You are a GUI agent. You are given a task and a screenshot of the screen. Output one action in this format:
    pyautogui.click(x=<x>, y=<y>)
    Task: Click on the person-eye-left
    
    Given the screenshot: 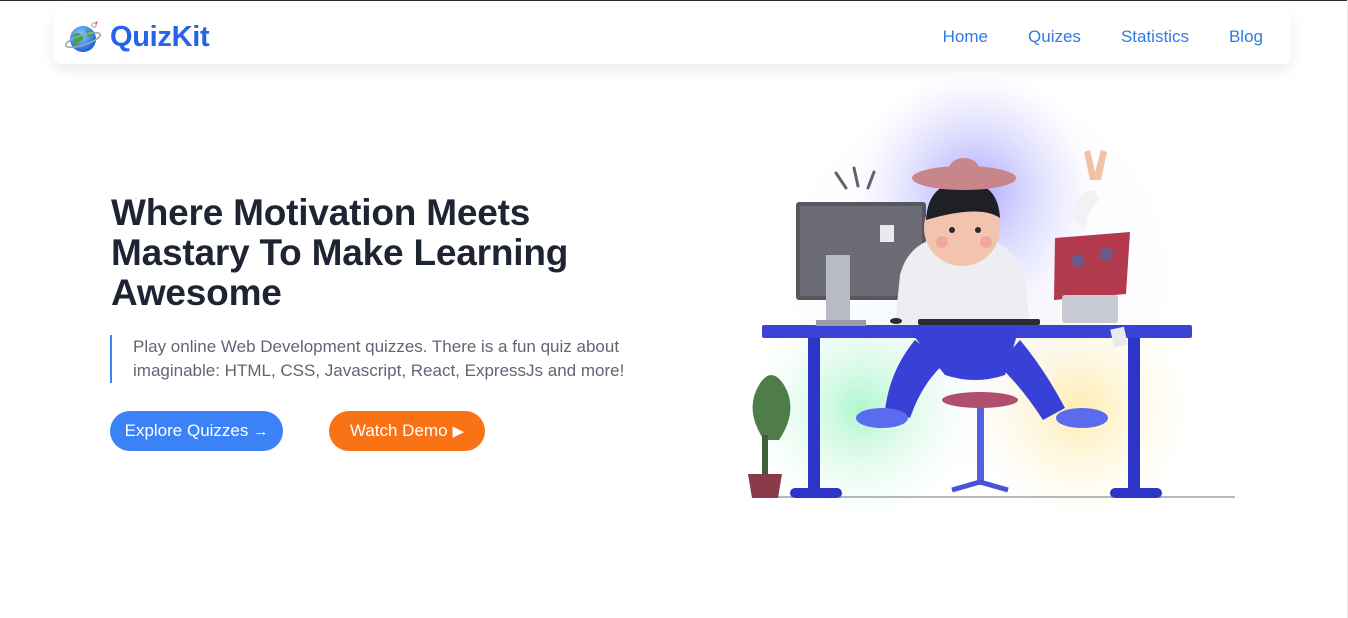 What is the action you would take?
    pyautogui.click(x=952, y=230)
    